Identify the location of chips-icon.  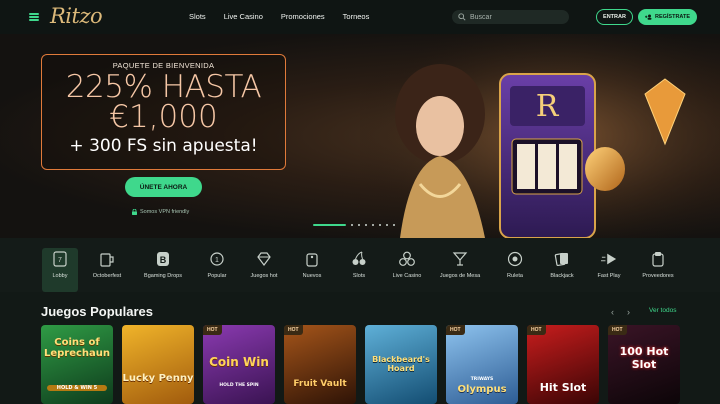
(407, 259).